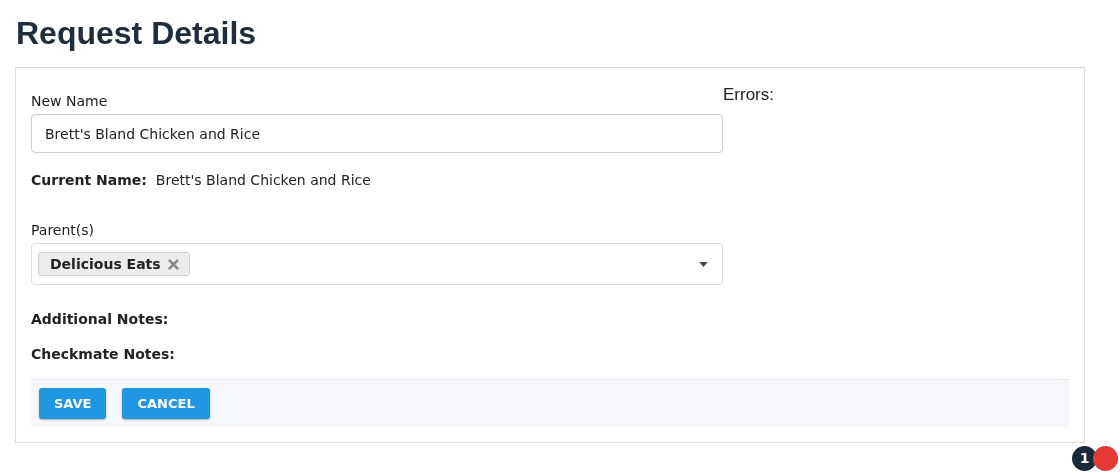  Describe the element at coordinates (70, 101) in the screenshot. I see `field-label: New Name` at that location.